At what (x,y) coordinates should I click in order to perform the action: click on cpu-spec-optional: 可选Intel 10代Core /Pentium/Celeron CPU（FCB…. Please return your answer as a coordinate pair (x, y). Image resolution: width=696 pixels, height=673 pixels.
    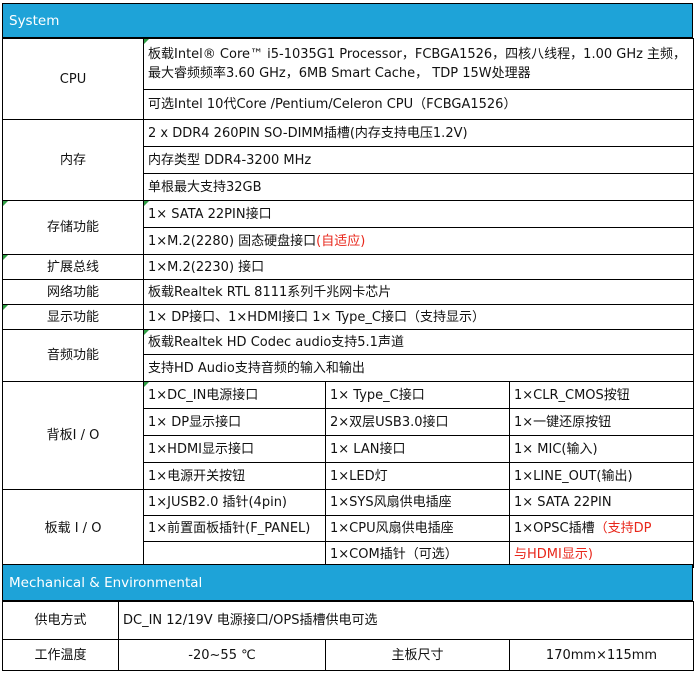
    Looking at the image, I should click on (418, 104).